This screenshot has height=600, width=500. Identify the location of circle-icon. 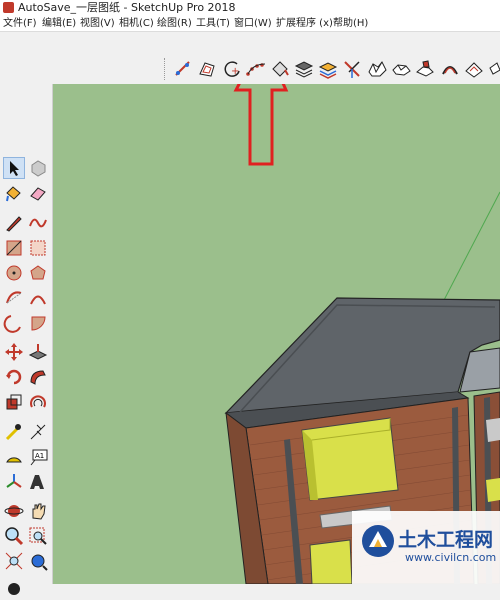
(14, 273).